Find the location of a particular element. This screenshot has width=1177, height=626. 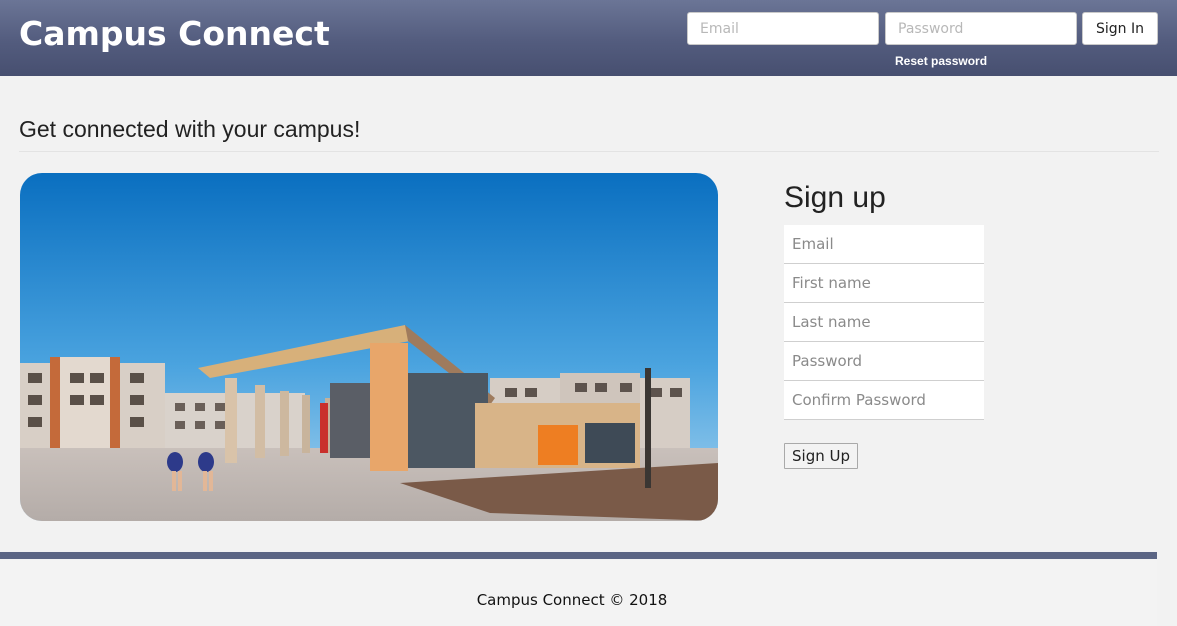

footer: Campus Connect © 2018 is located at coordinates (578, 592).